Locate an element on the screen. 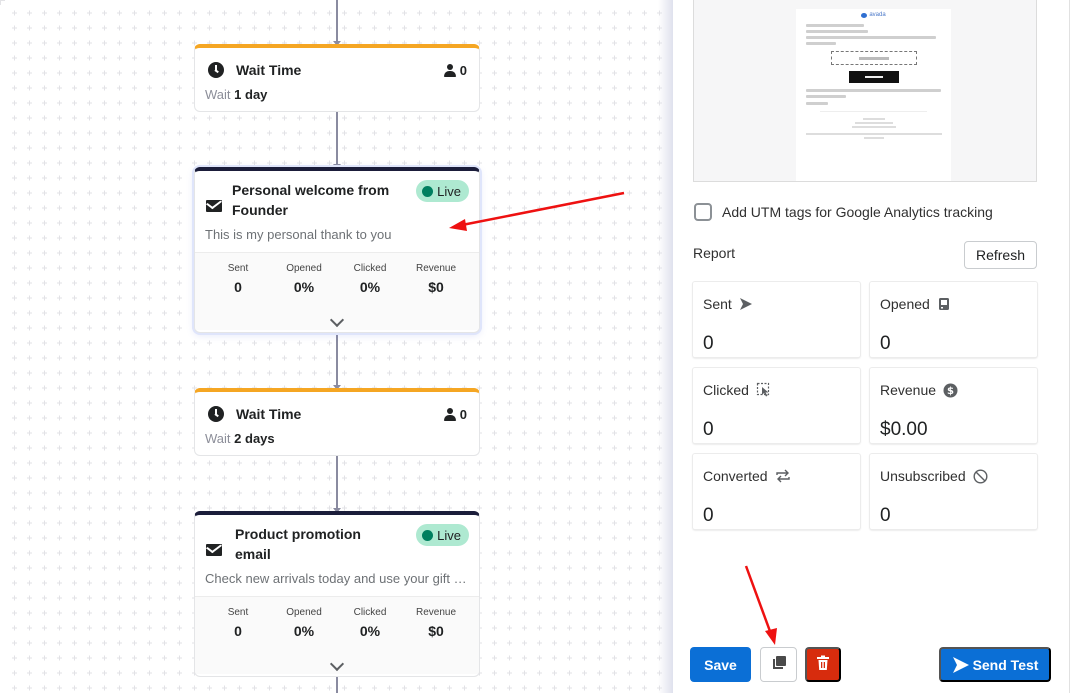 This screenshot has width=1072, height=693. trash-icon is located at coordinates (823, 664).